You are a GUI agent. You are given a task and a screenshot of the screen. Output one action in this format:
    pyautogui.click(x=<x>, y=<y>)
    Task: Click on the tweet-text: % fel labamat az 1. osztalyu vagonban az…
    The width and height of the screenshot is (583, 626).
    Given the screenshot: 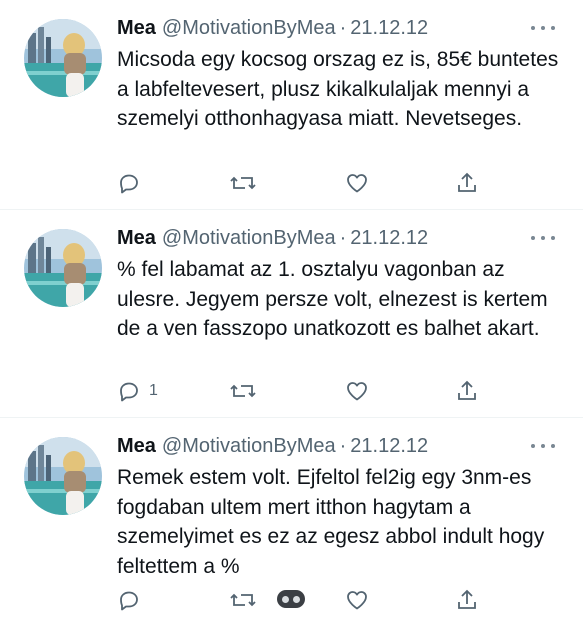 What is the action you would take?
    pyautogui.click(x=332, y=299)
    